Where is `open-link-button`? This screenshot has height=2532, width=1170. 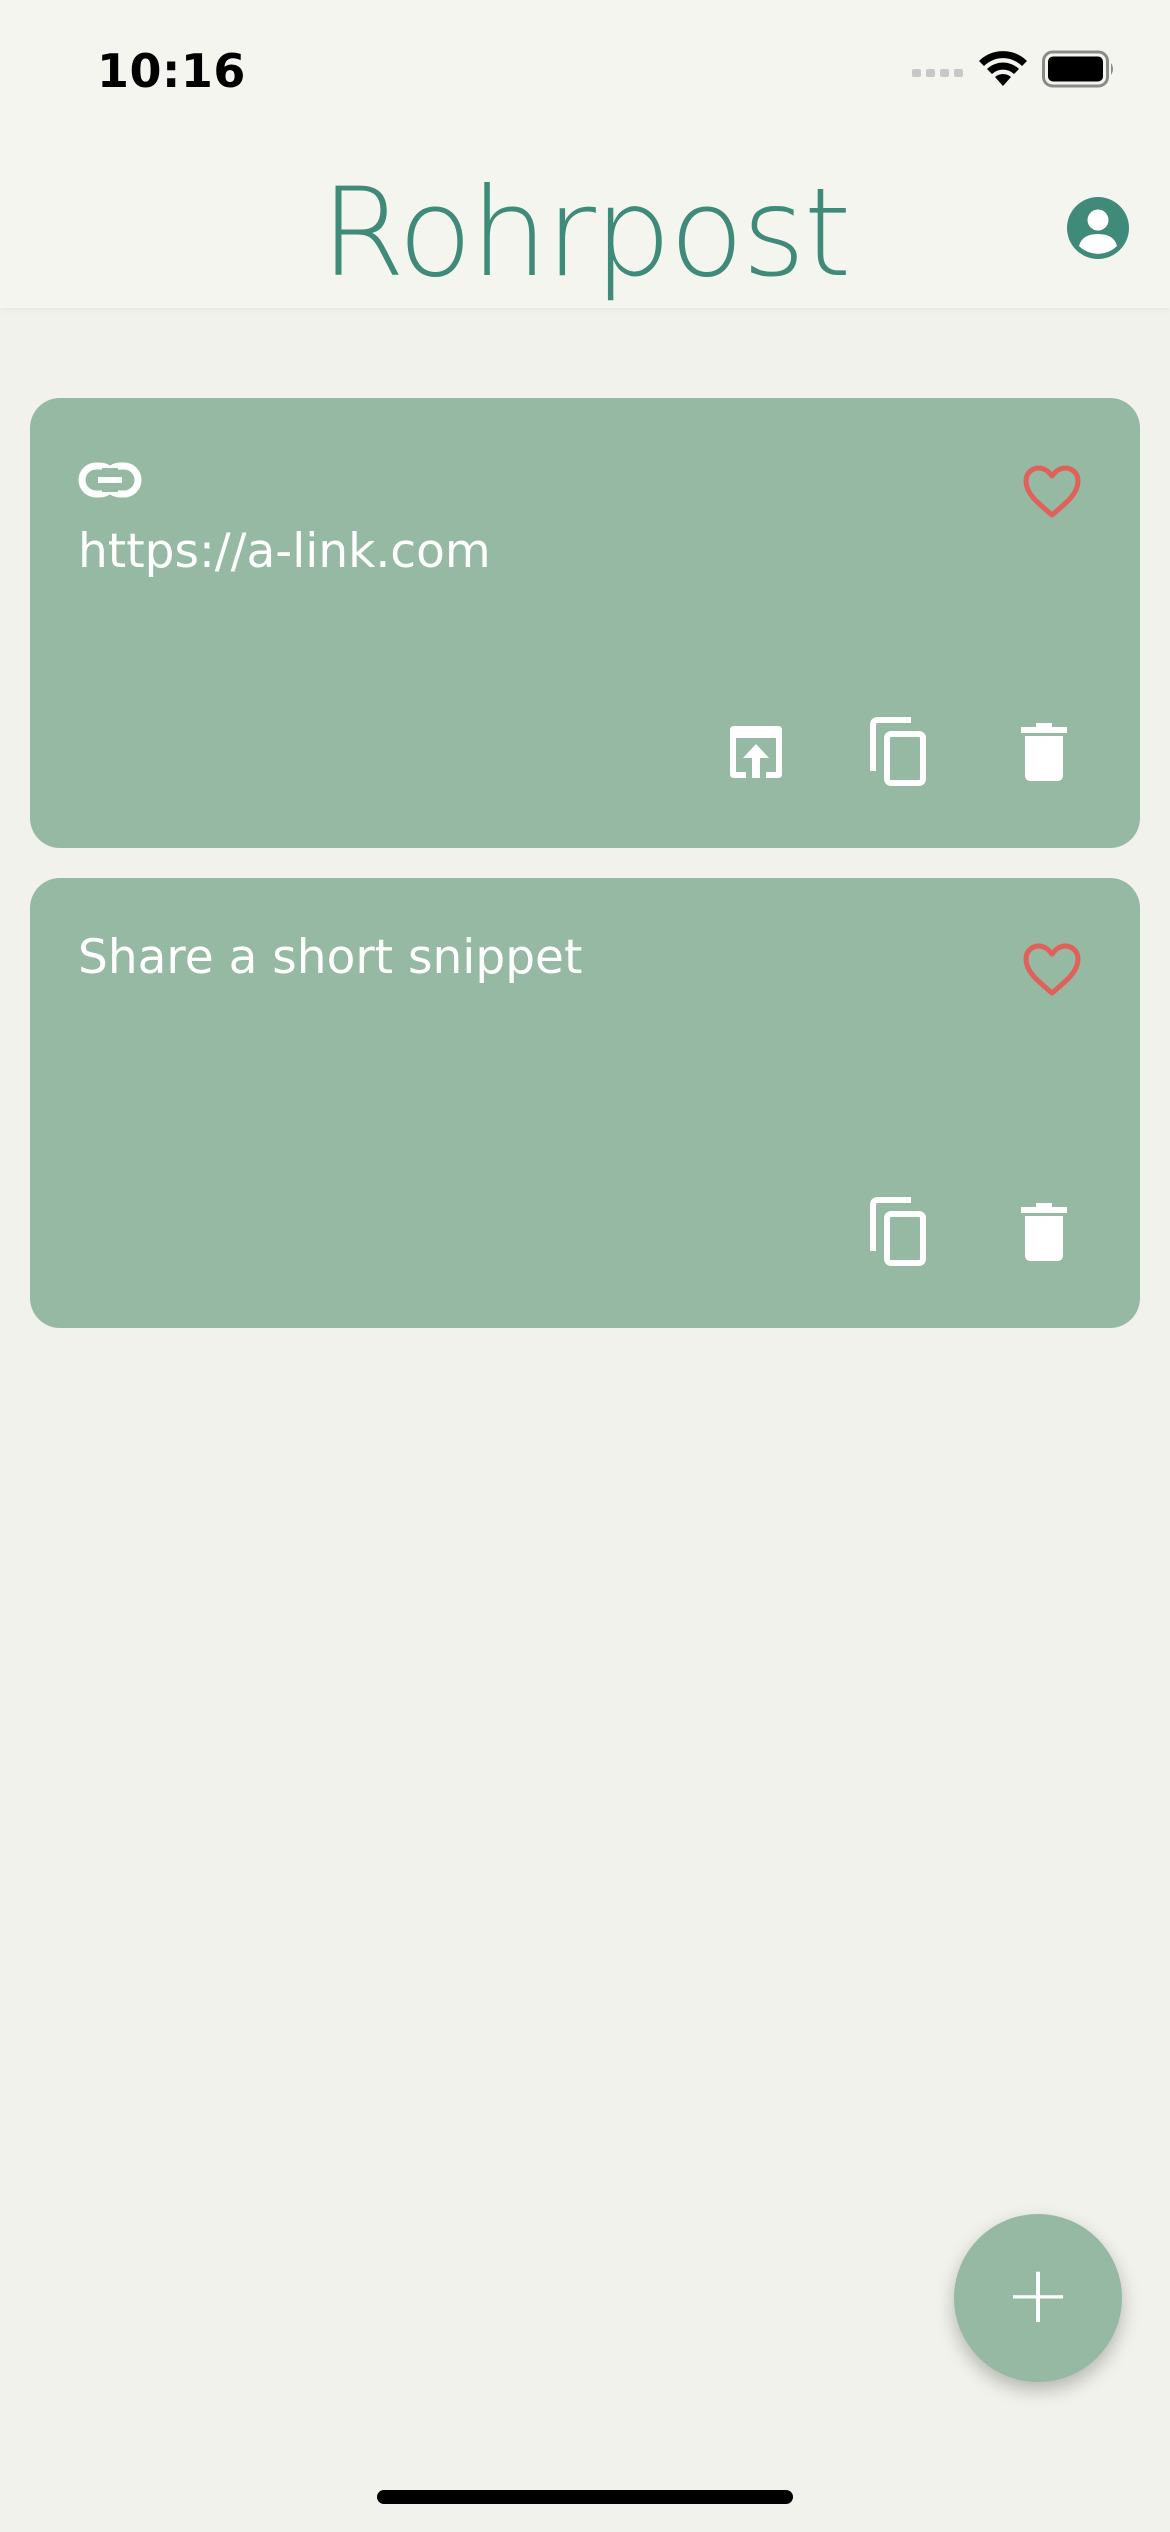 open-link-button is located at coordinates (756, 752).